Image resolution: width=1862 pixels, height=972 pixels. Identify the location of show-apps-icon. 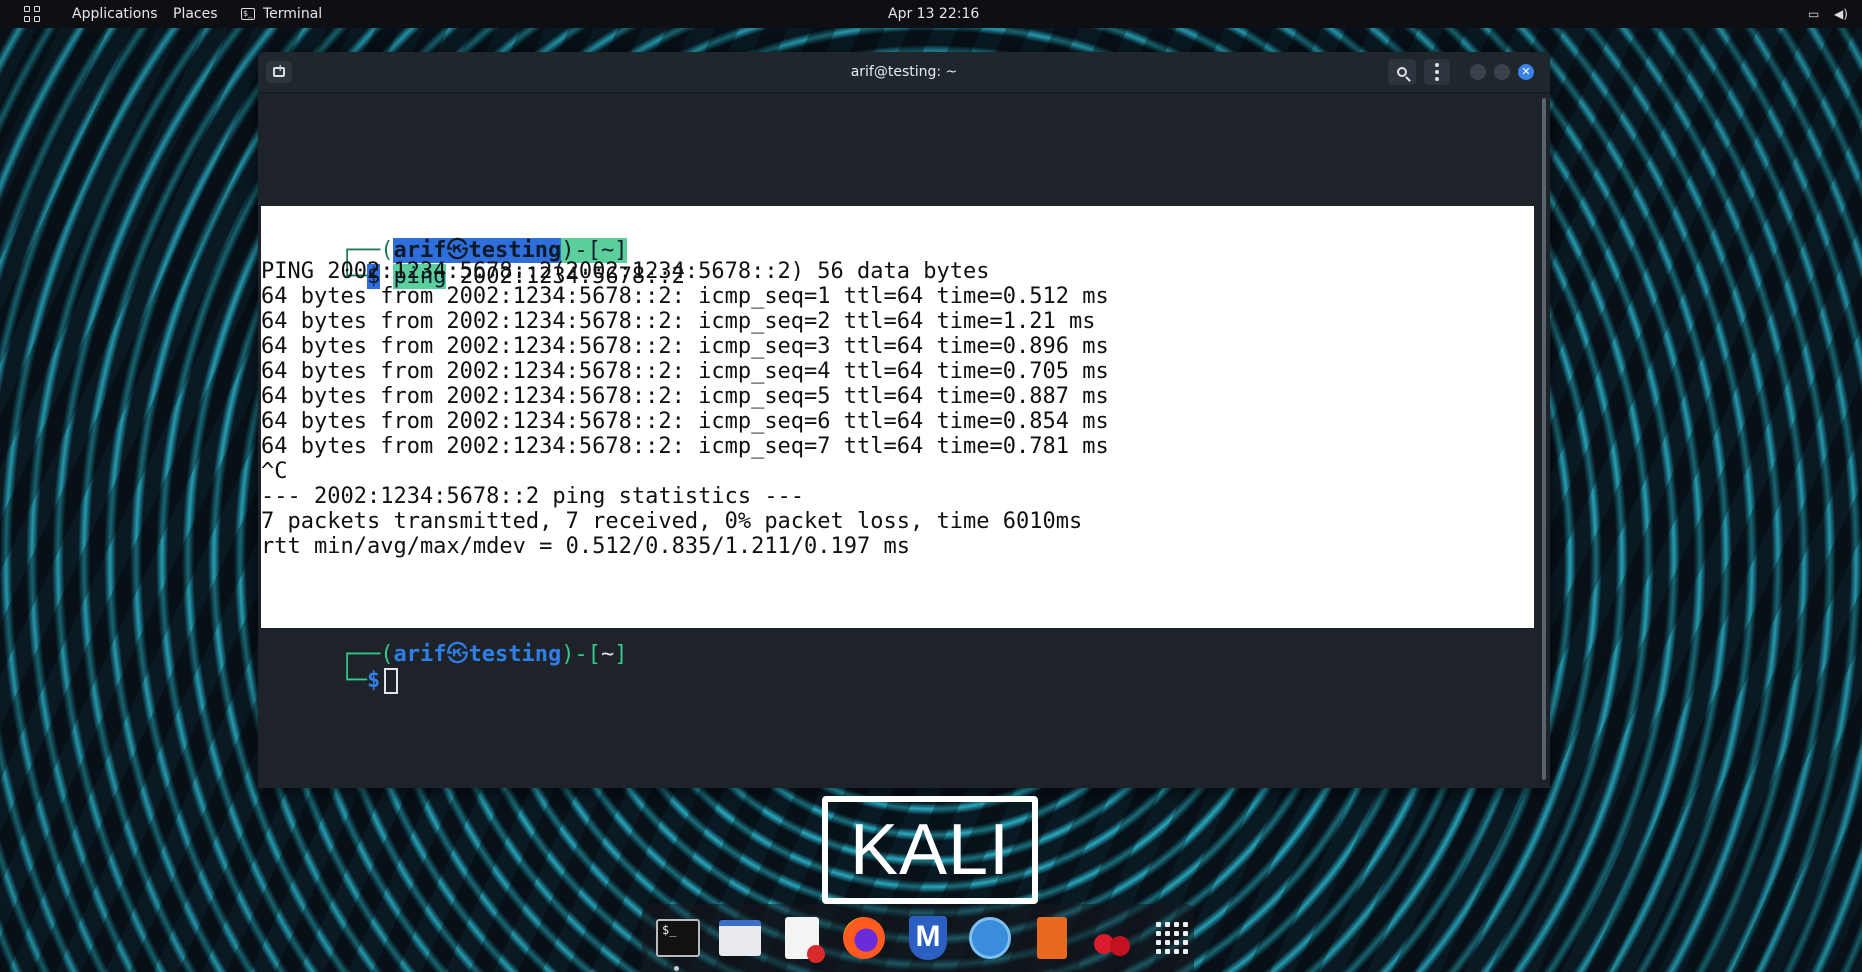
(1172, 938).